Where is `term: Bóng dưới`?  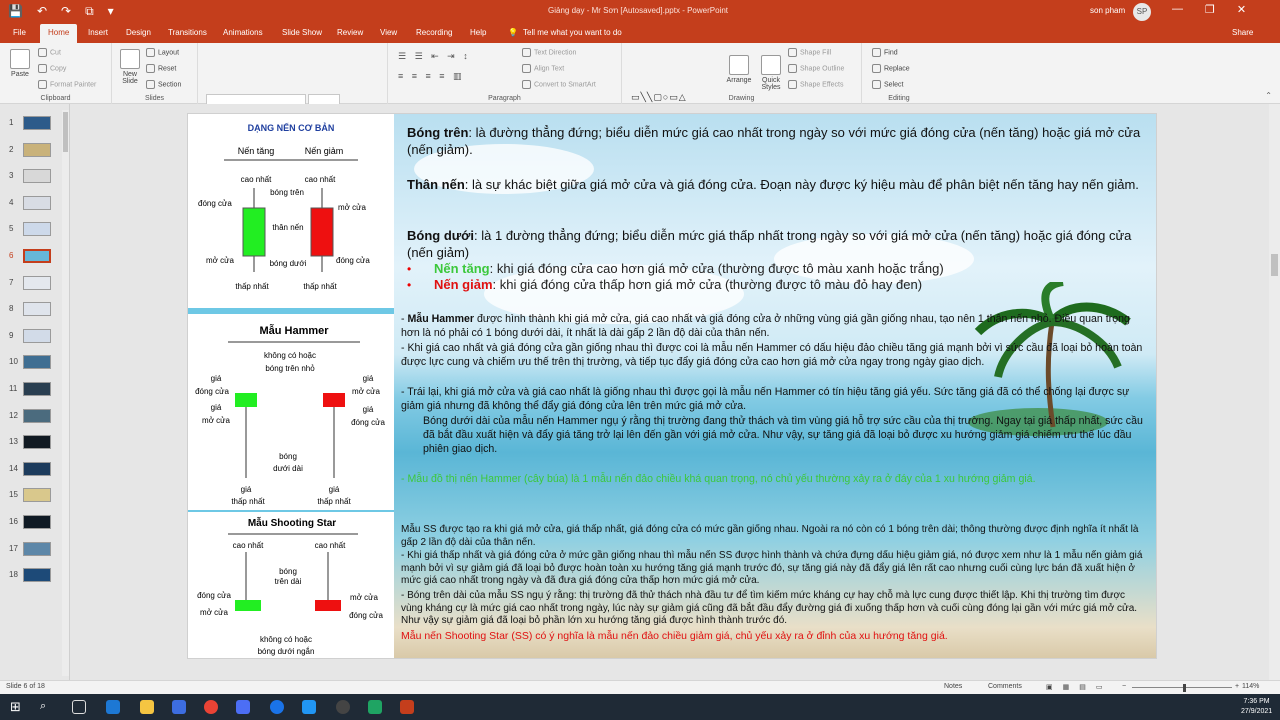 term: Bóng dưới is located at coordinates (441, 235).